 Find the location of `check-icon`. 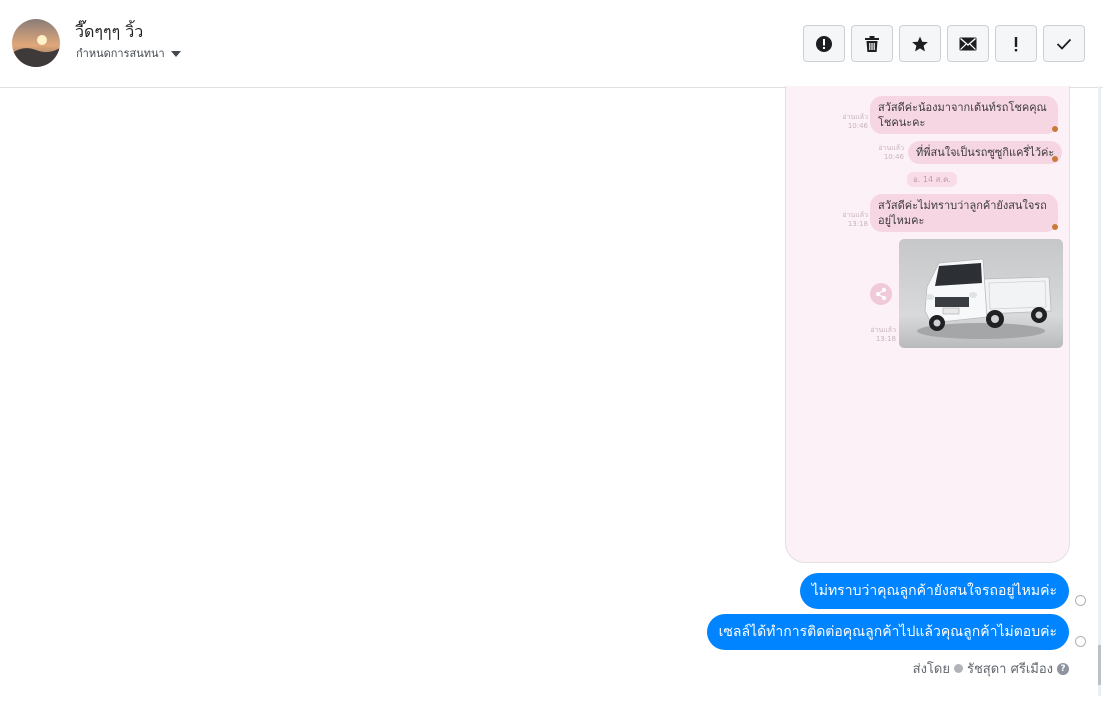

check-icon is located at coordinates (1064, 44).